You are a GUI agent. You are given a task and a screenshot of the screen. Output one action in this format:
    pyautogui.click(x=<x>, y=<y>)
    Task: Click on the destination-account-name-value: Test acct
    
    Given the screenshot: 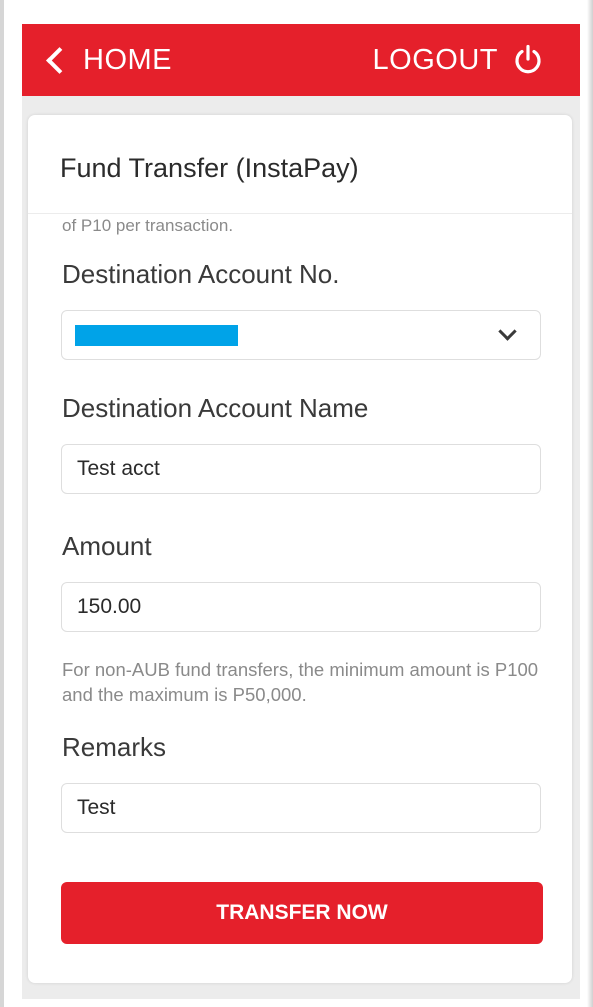 What is the action you would take?
    pyautogui.click(x=118, y=468)
    